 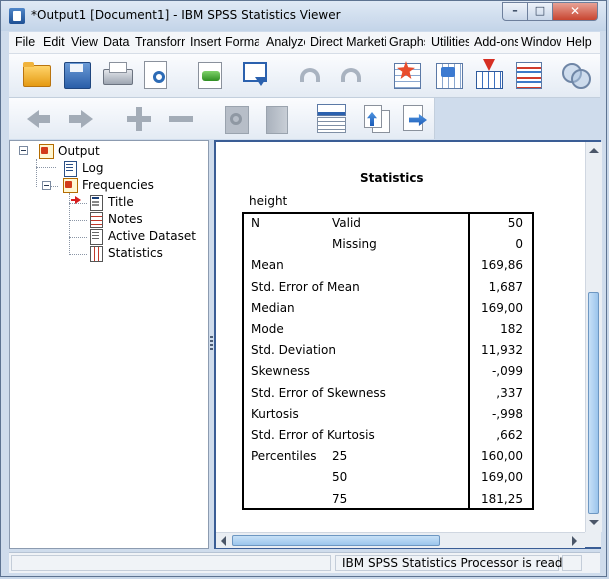 I want to click on vertical-scrollbar, so click(x=593, y=337).